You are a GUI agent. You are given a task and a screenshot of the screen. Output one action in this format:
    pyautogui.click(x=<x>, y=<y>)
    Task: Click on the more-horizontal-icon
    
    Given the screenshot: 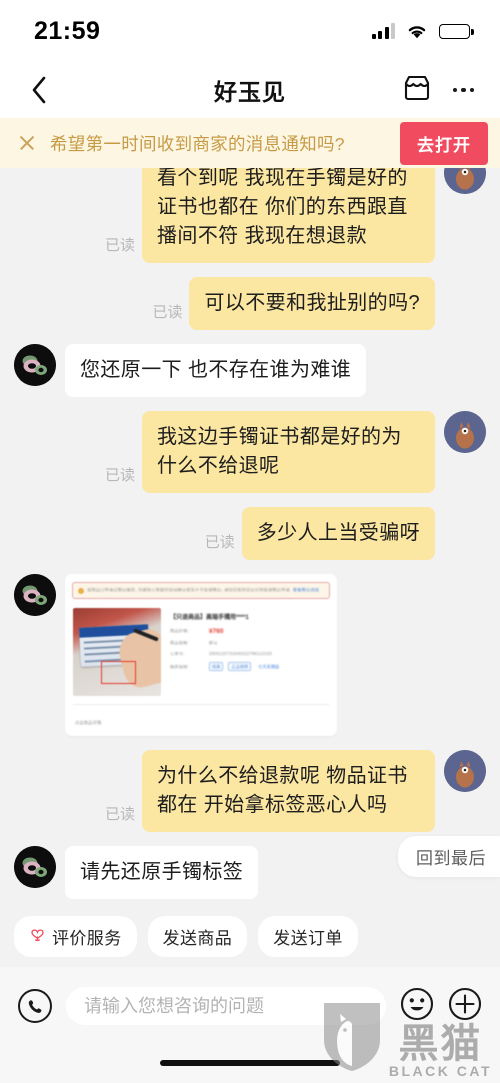 What is the action you would take?
    pyautogui.click(x=463, y=90)
    